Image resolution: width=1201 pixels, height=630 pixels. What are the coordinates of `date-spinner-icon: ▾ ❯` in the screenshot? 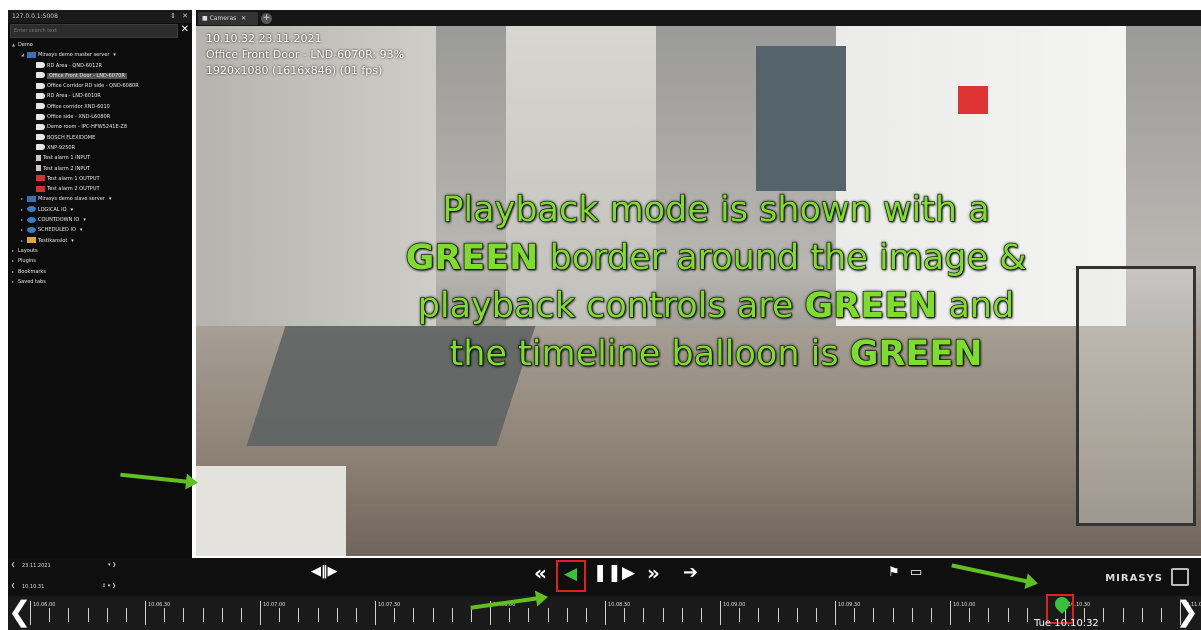 It's located at (112, 565).